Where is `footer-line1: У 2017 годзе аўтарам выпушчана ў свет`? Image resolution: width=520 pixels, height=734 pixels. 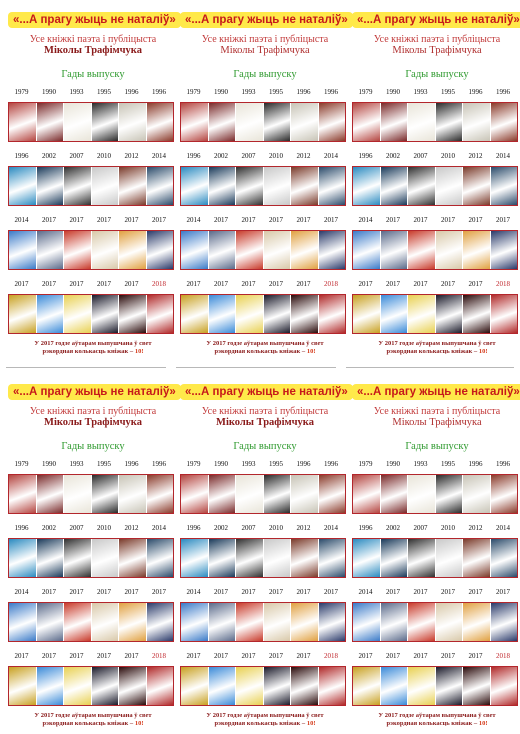
footer-line1: У 2017 годзе аўтарам выпушчана ў свет is located at coordinates (265, 343).